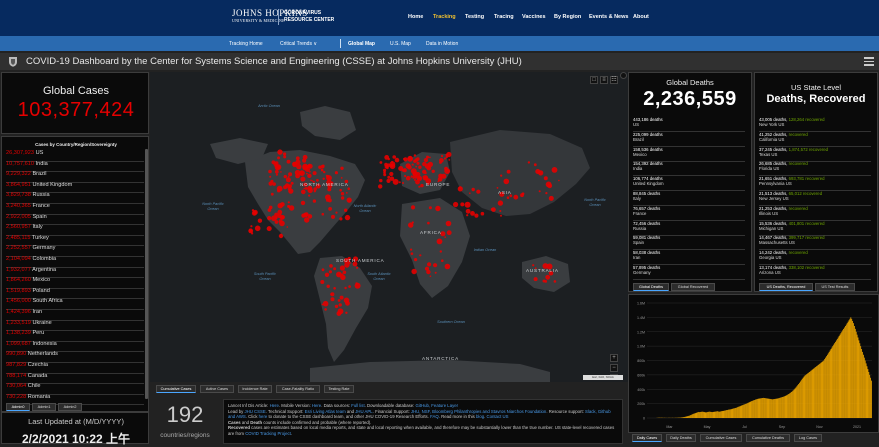 Image resolution: width=879 pixels, height=447 pixels. What do you see at coordinates (70, 407) in the screenshot?
I see `tab-admin2: Admin2` at bounding box center [70, 407].